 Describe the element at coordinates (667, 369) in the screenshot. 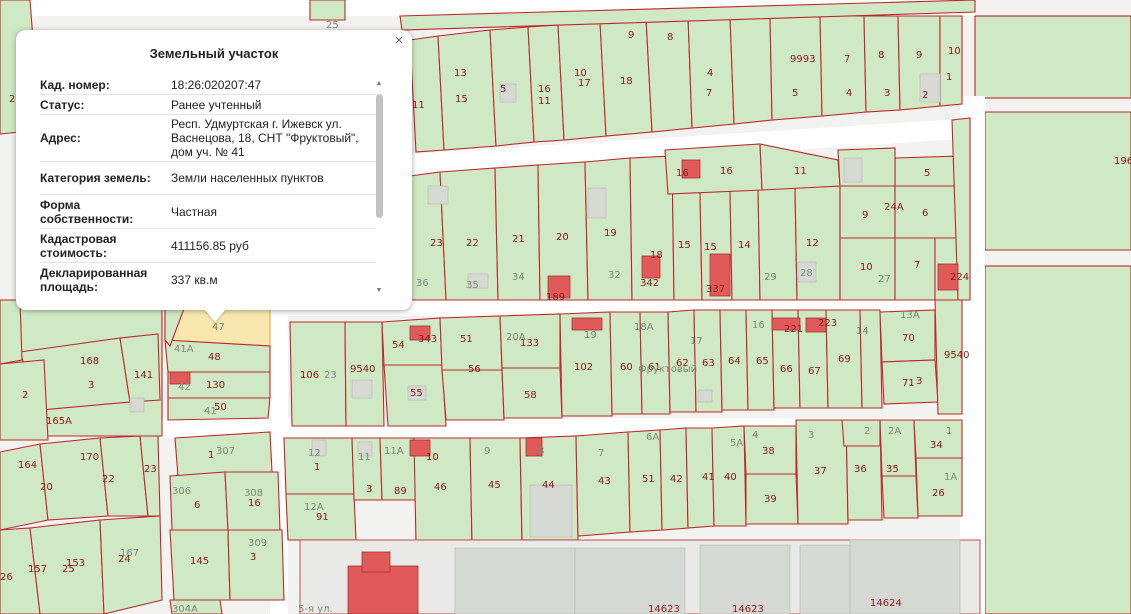

I see `street-label-fruktovy: Фруктовый` at that location.